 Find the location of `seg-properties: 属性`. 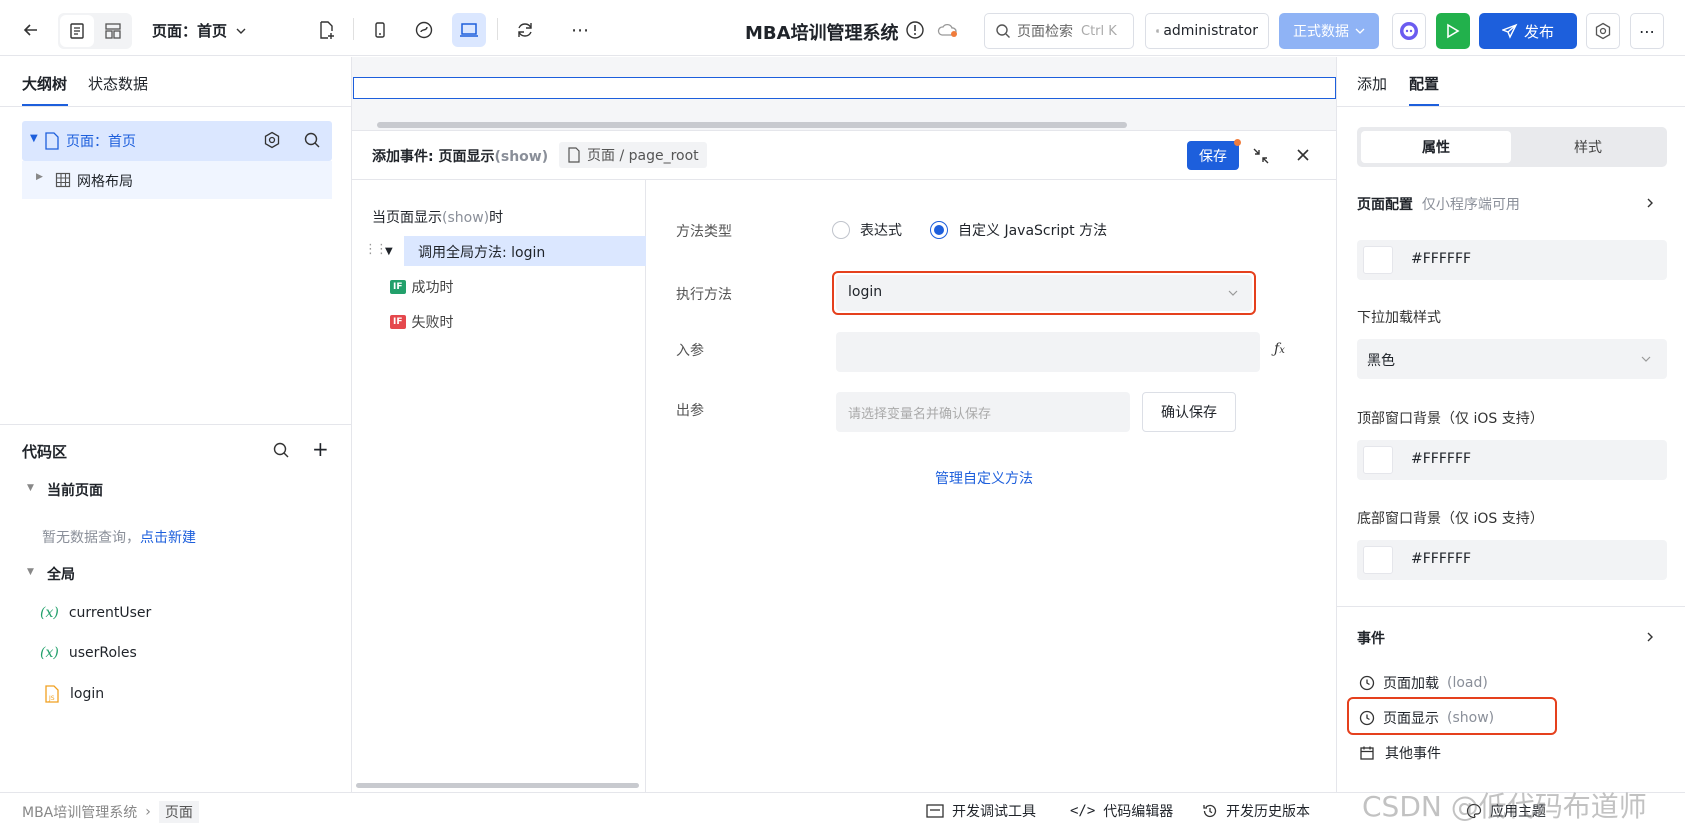

seg-properties: 属性 is located at coordinates (1436, 147).